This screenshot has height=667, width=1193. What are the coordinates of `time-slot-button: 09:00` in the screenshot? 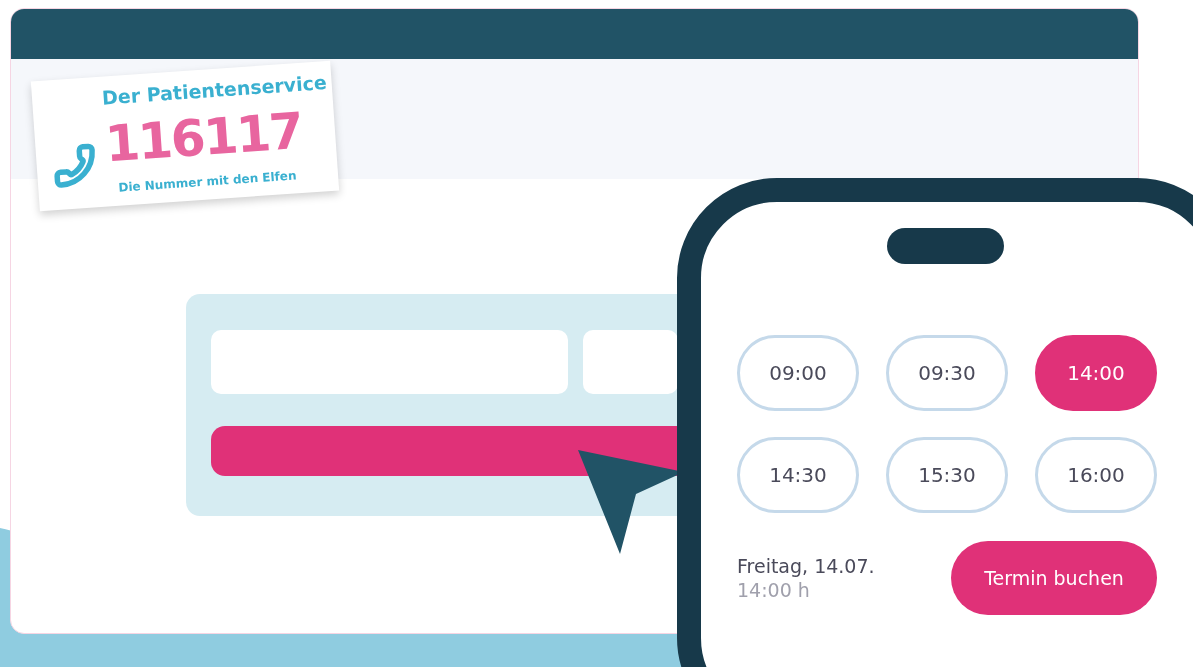 It's located at (798, 373).